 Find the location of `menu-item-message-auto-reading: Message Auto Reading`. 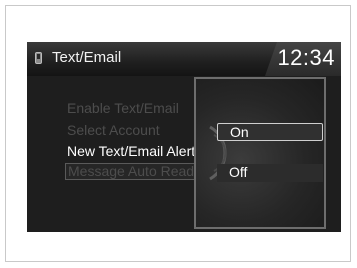

menu-item-message-auto-reading: Message Auto Reading is located at coordinates (137, 171).